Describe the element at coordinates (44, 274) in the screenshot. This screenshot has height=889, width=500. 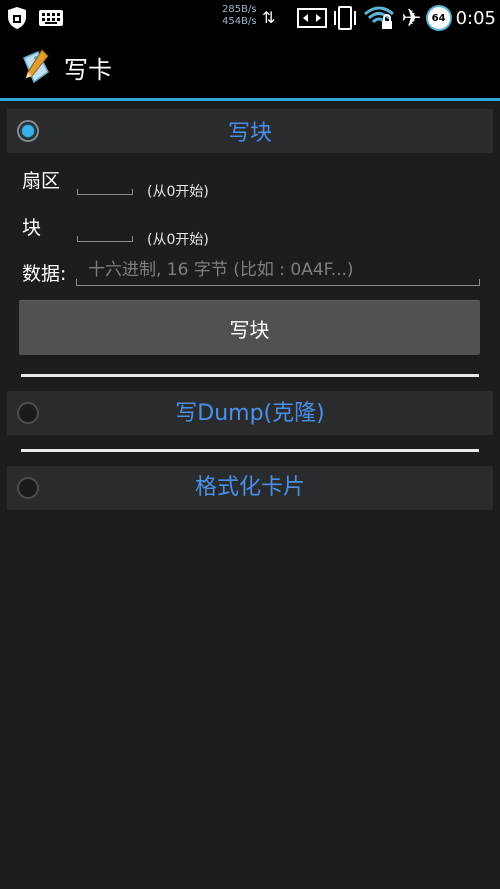
I see `data-label: 数据:` at that location.